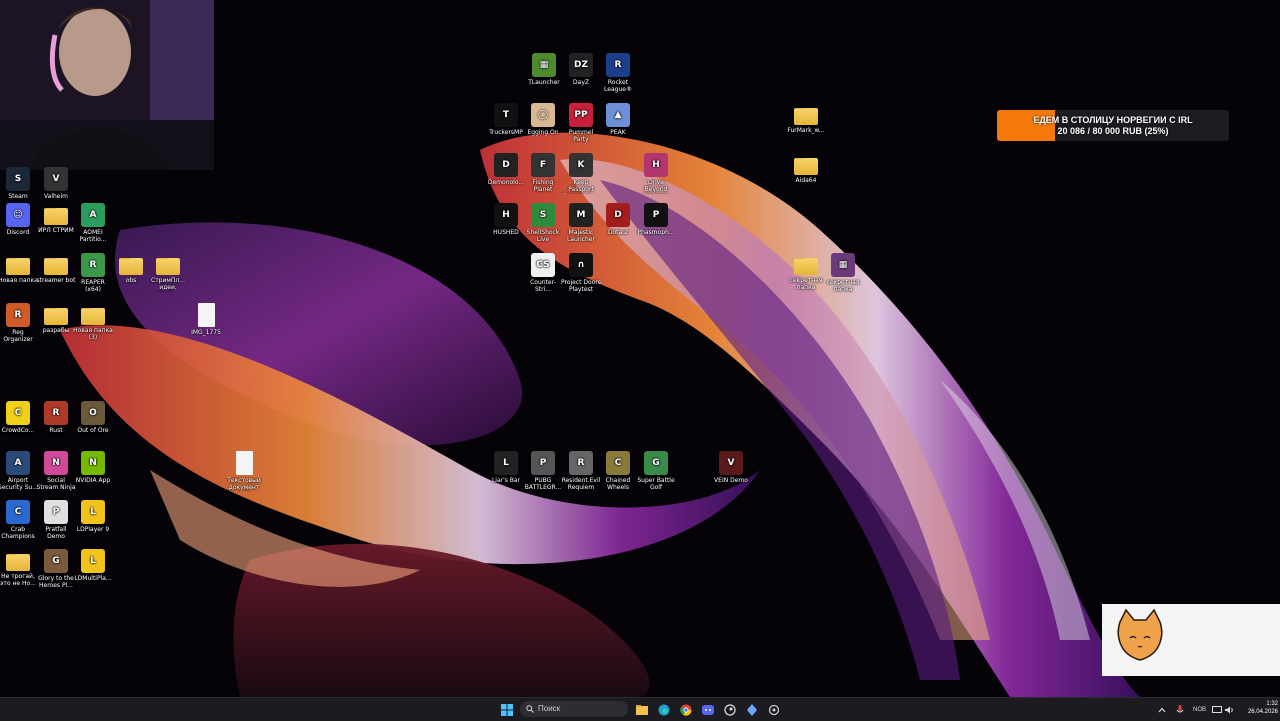 The width and height of the screenshot is (1280, 721). Describe the element at coordinates (843, 273) in the screenshot. I see `desktop-icon: ▦ секретная папка` at that location.